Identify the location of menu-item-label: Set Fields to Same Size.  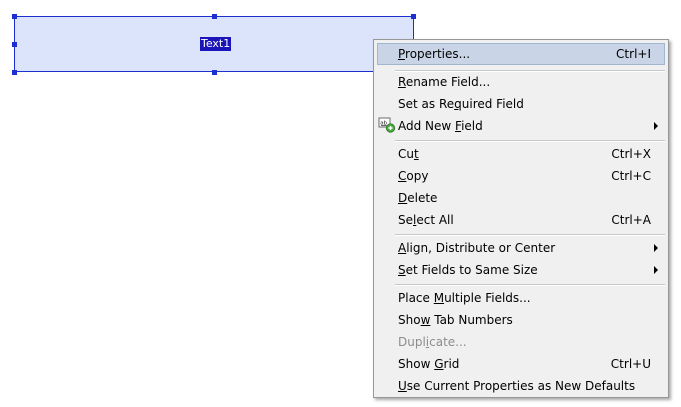
(468, 270).